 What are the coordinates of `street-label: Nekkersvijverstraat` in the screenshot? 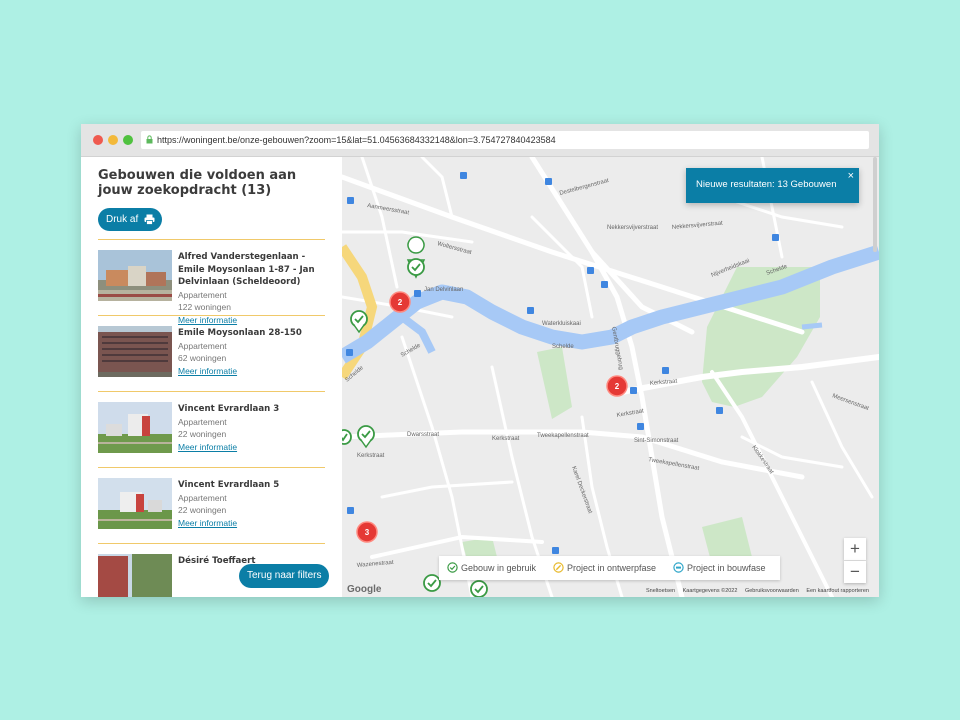 It's located at (632, 228).